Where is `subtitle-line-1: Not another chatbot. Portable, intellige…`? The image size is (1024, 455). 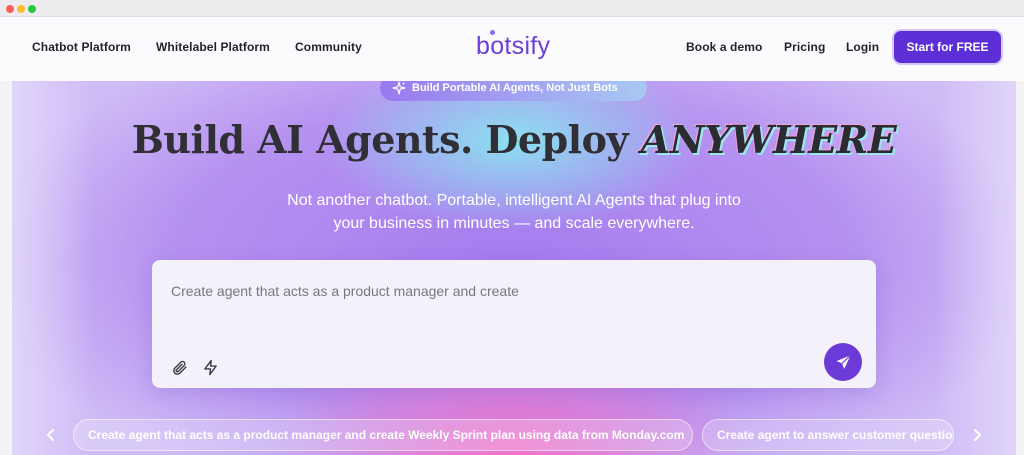 subtitle-line-1: Not another chatbot. Portable, intellige… is located at coordinates (514, 200).